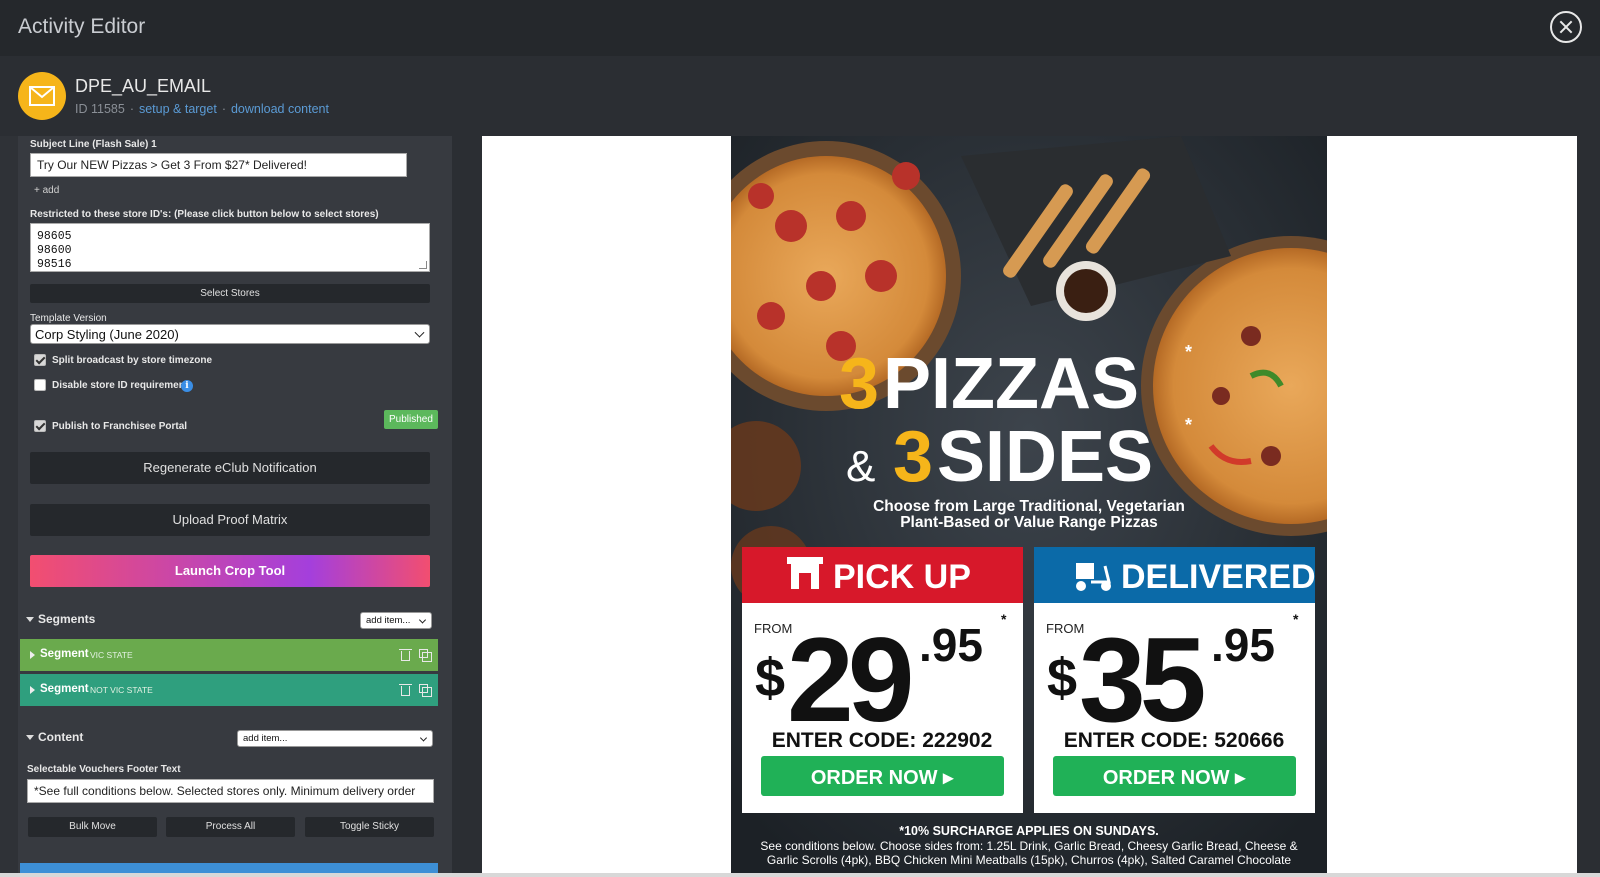 The image size is (1600, 877). What do you see at coordinates (951, 645) in the screenshot?
I see `pickup-price-cents: .95` at bounding box center [951, 645].